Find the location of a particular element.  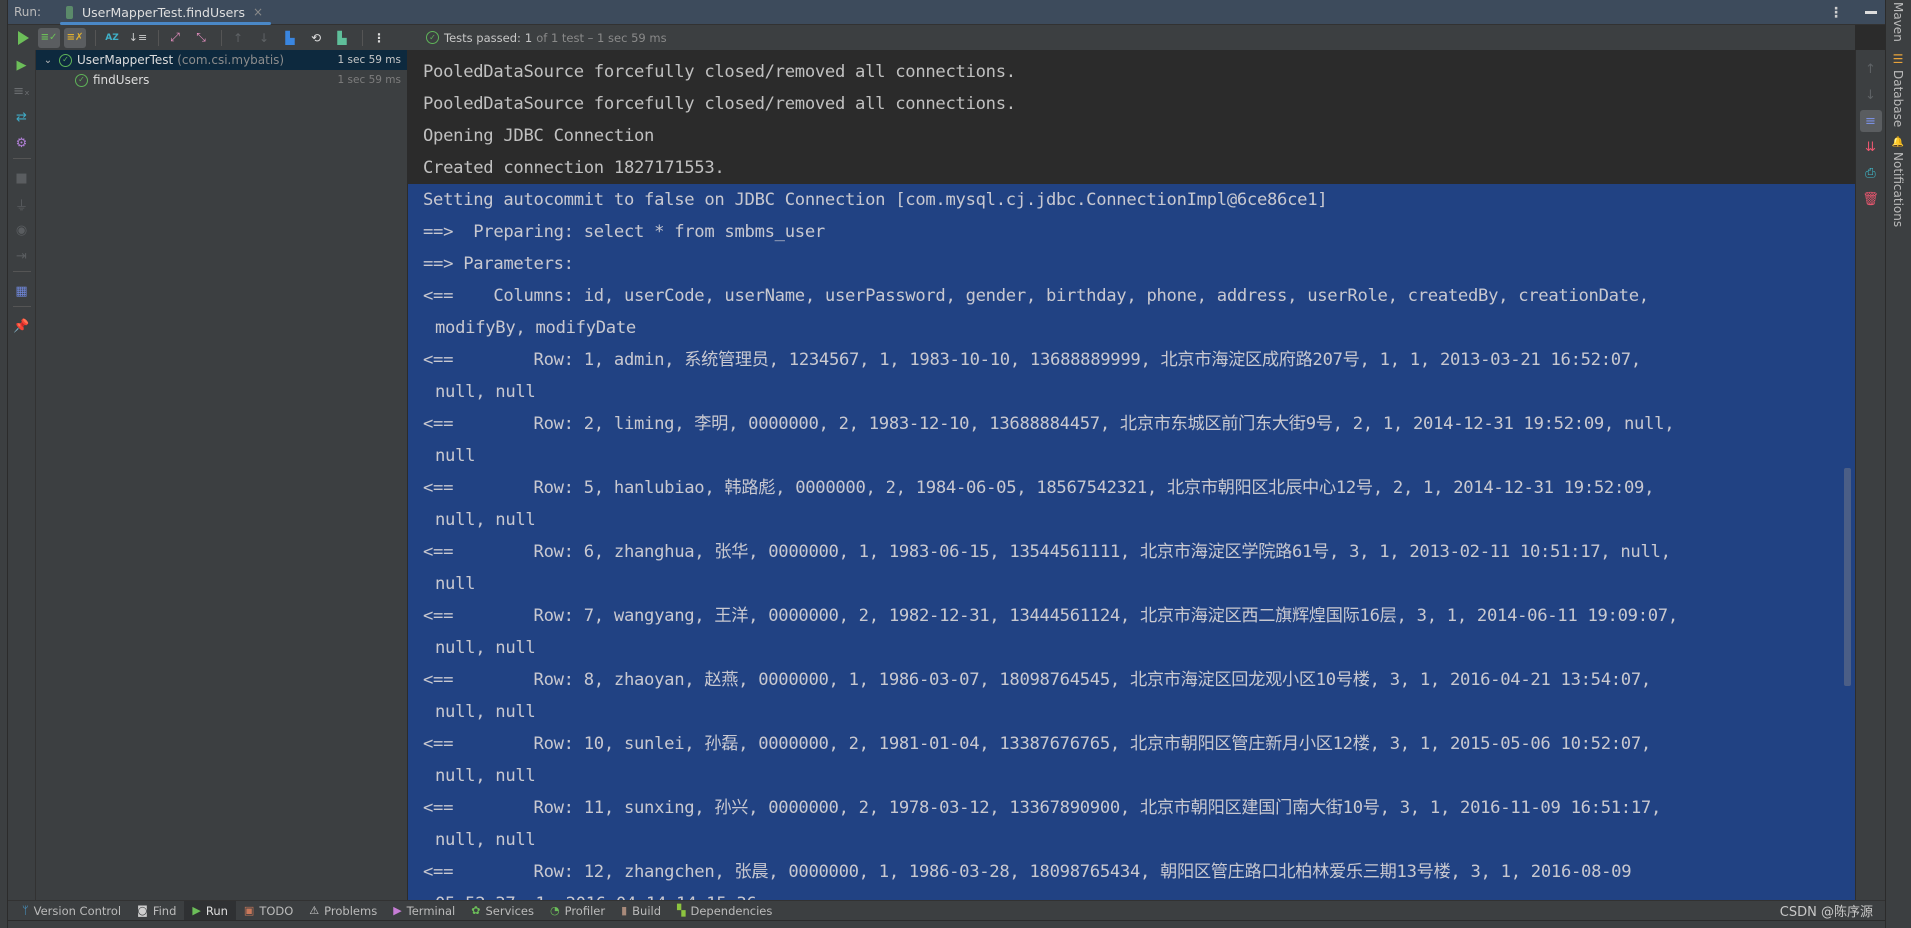

rerun-icon is located at coordinates (23, 37).